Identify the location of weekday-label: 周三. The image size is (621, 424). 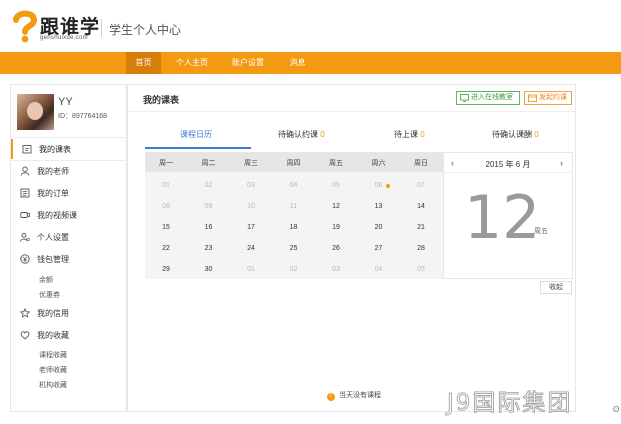
(251, 163).